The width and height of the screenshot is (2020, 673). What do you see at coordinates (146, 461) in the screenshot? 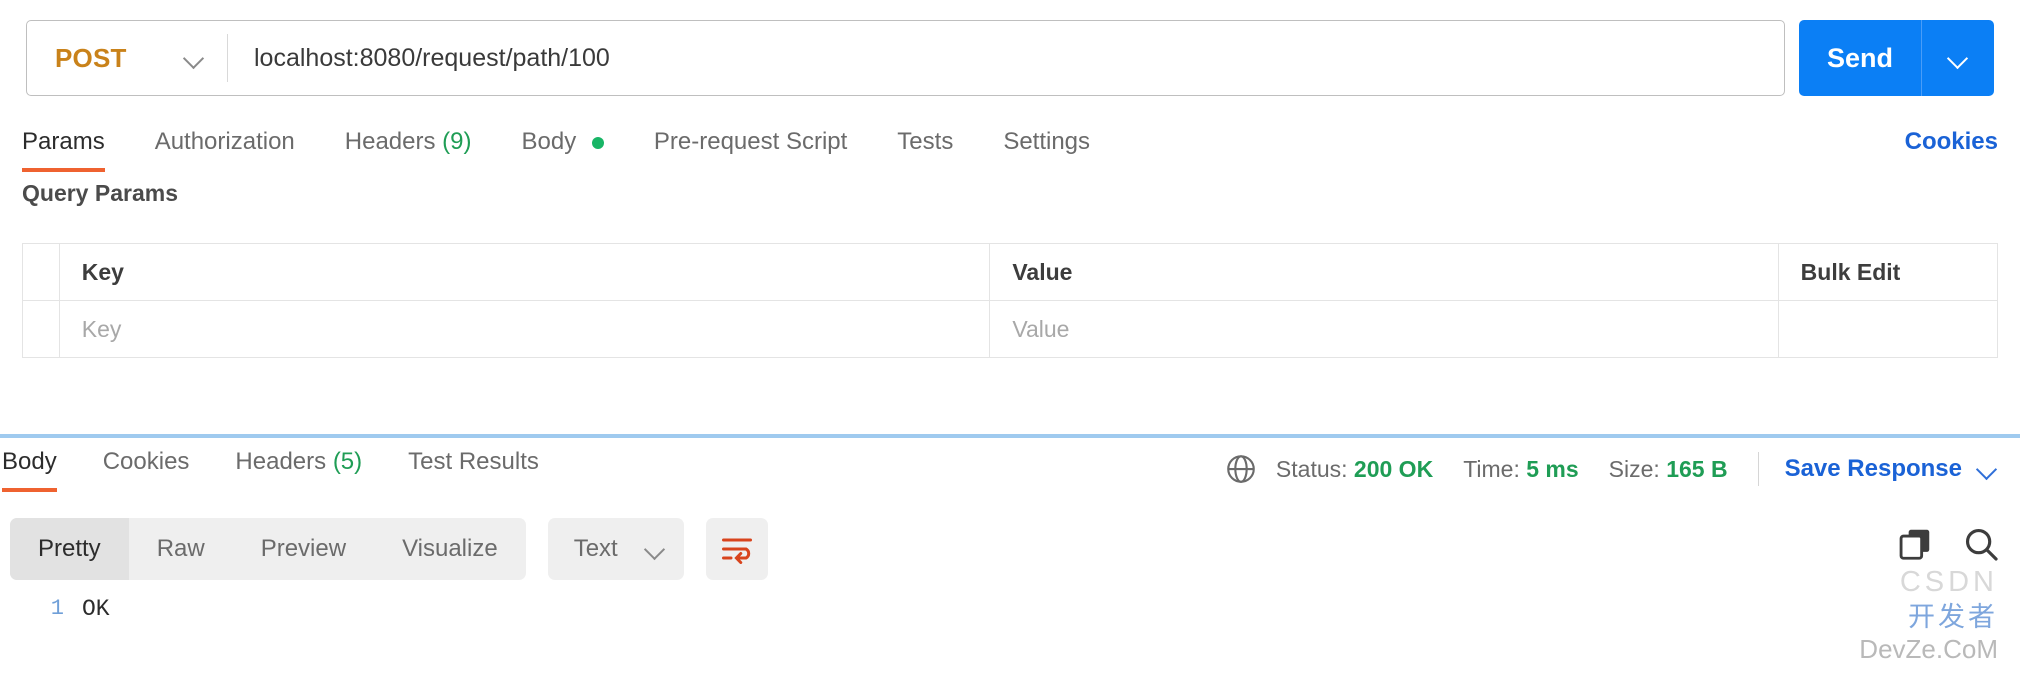
I see `tab-label: Cookies` at bounding box center [146, 461].